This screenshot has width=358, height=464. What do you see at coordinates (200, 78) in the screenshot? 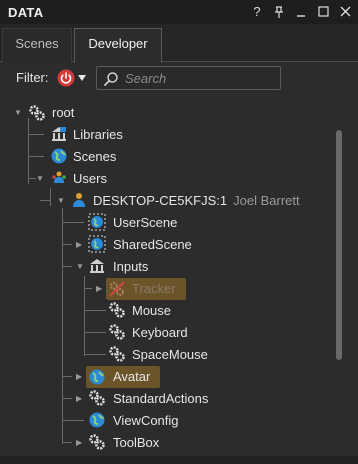
I see `search-input` at bounding box center [200, 78].